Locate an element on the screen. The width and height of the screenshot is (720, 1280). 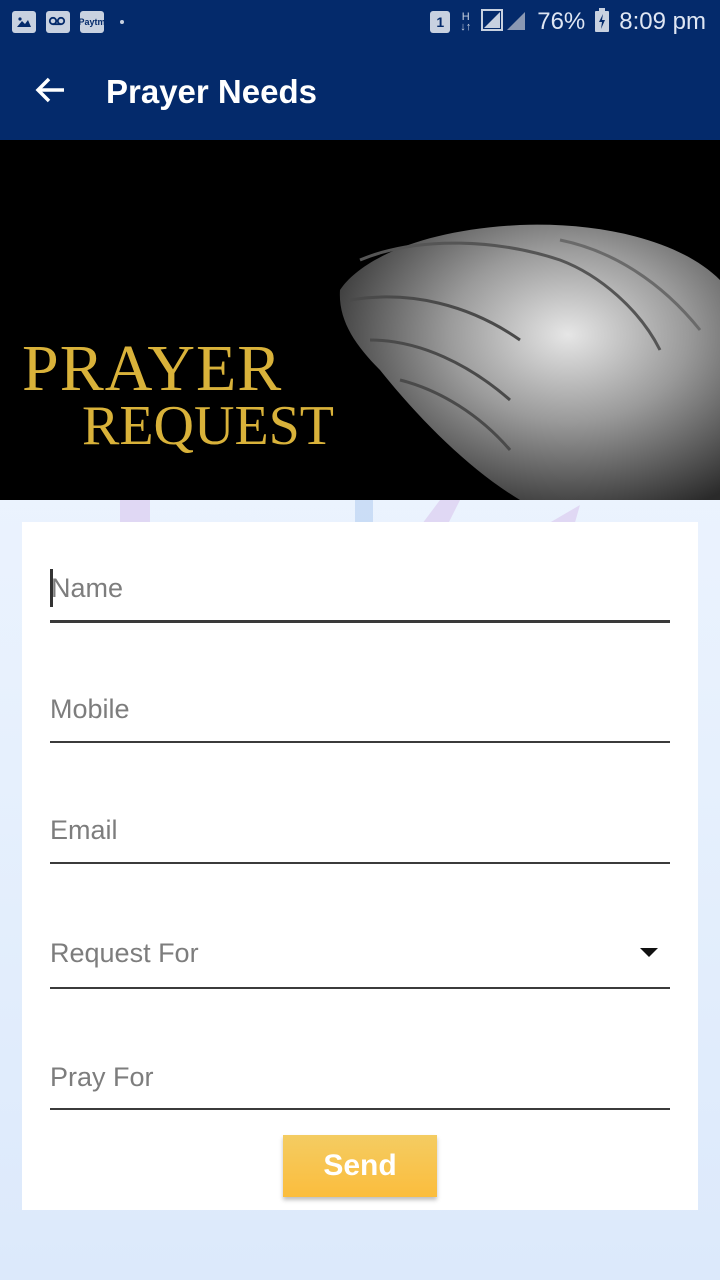
mobile-field: Mobile is located at coordinates (360, 716).